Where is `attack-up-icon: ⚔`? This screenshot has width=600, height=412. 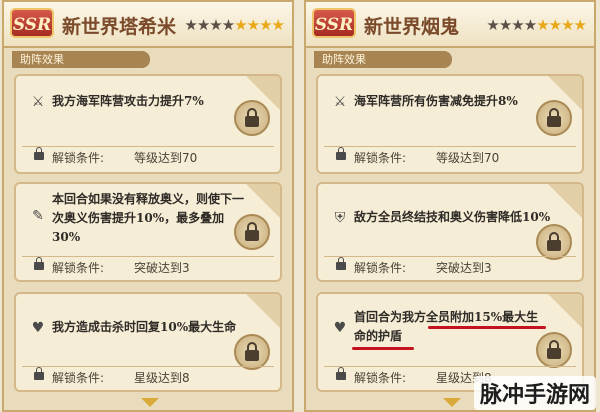 attack-up-icon: ⚔ is located at coordinates (38, 102).